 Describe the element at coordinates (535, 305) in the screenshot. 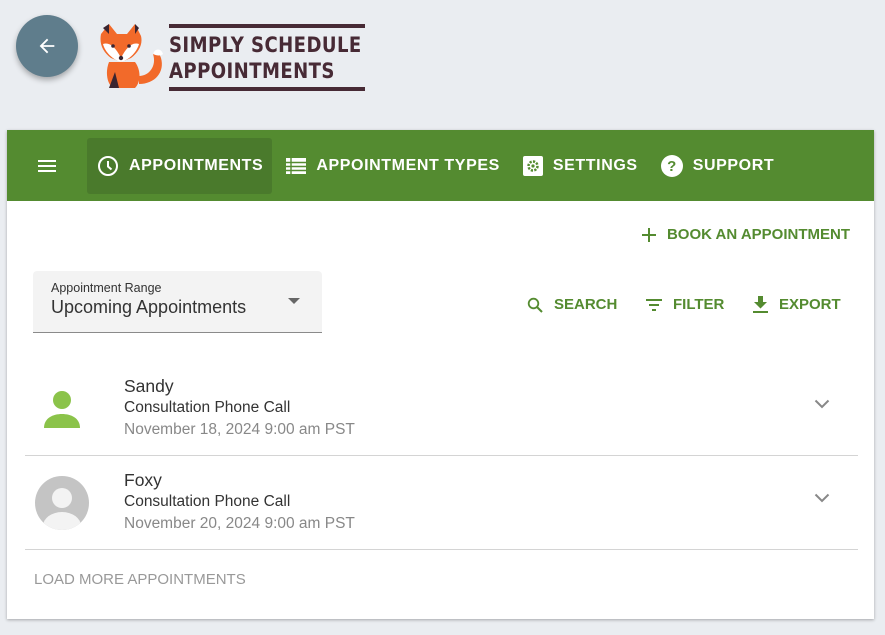

I see `search-icon` at that location.